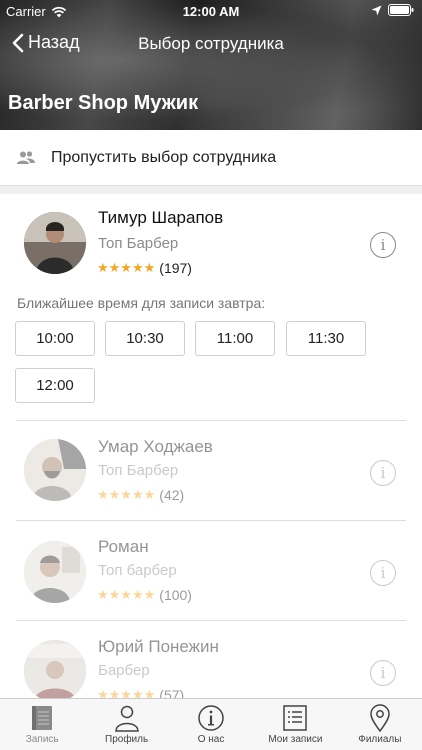 The width and height of the screenshot is (422, 750). I want to click on status-time: 12:00 AM, so click(211, 11).